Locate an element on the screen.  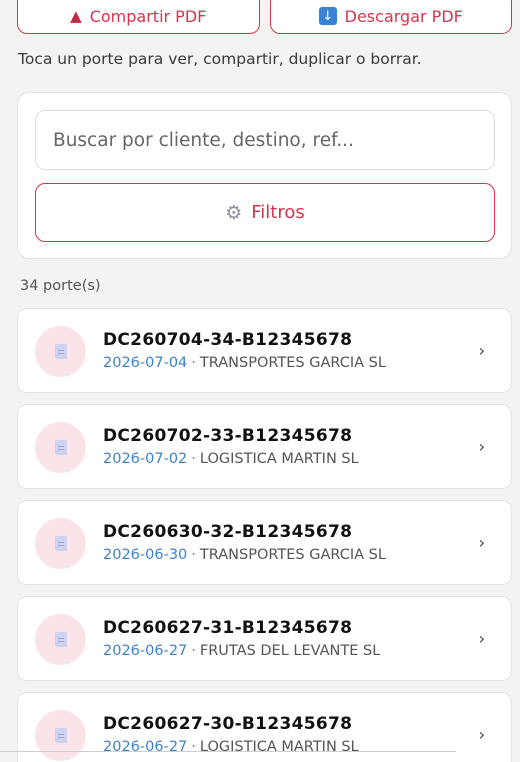
item-meta: 2026-06-27 · LOGISTICA MARTIN SL is located at coordinates (231, 747).